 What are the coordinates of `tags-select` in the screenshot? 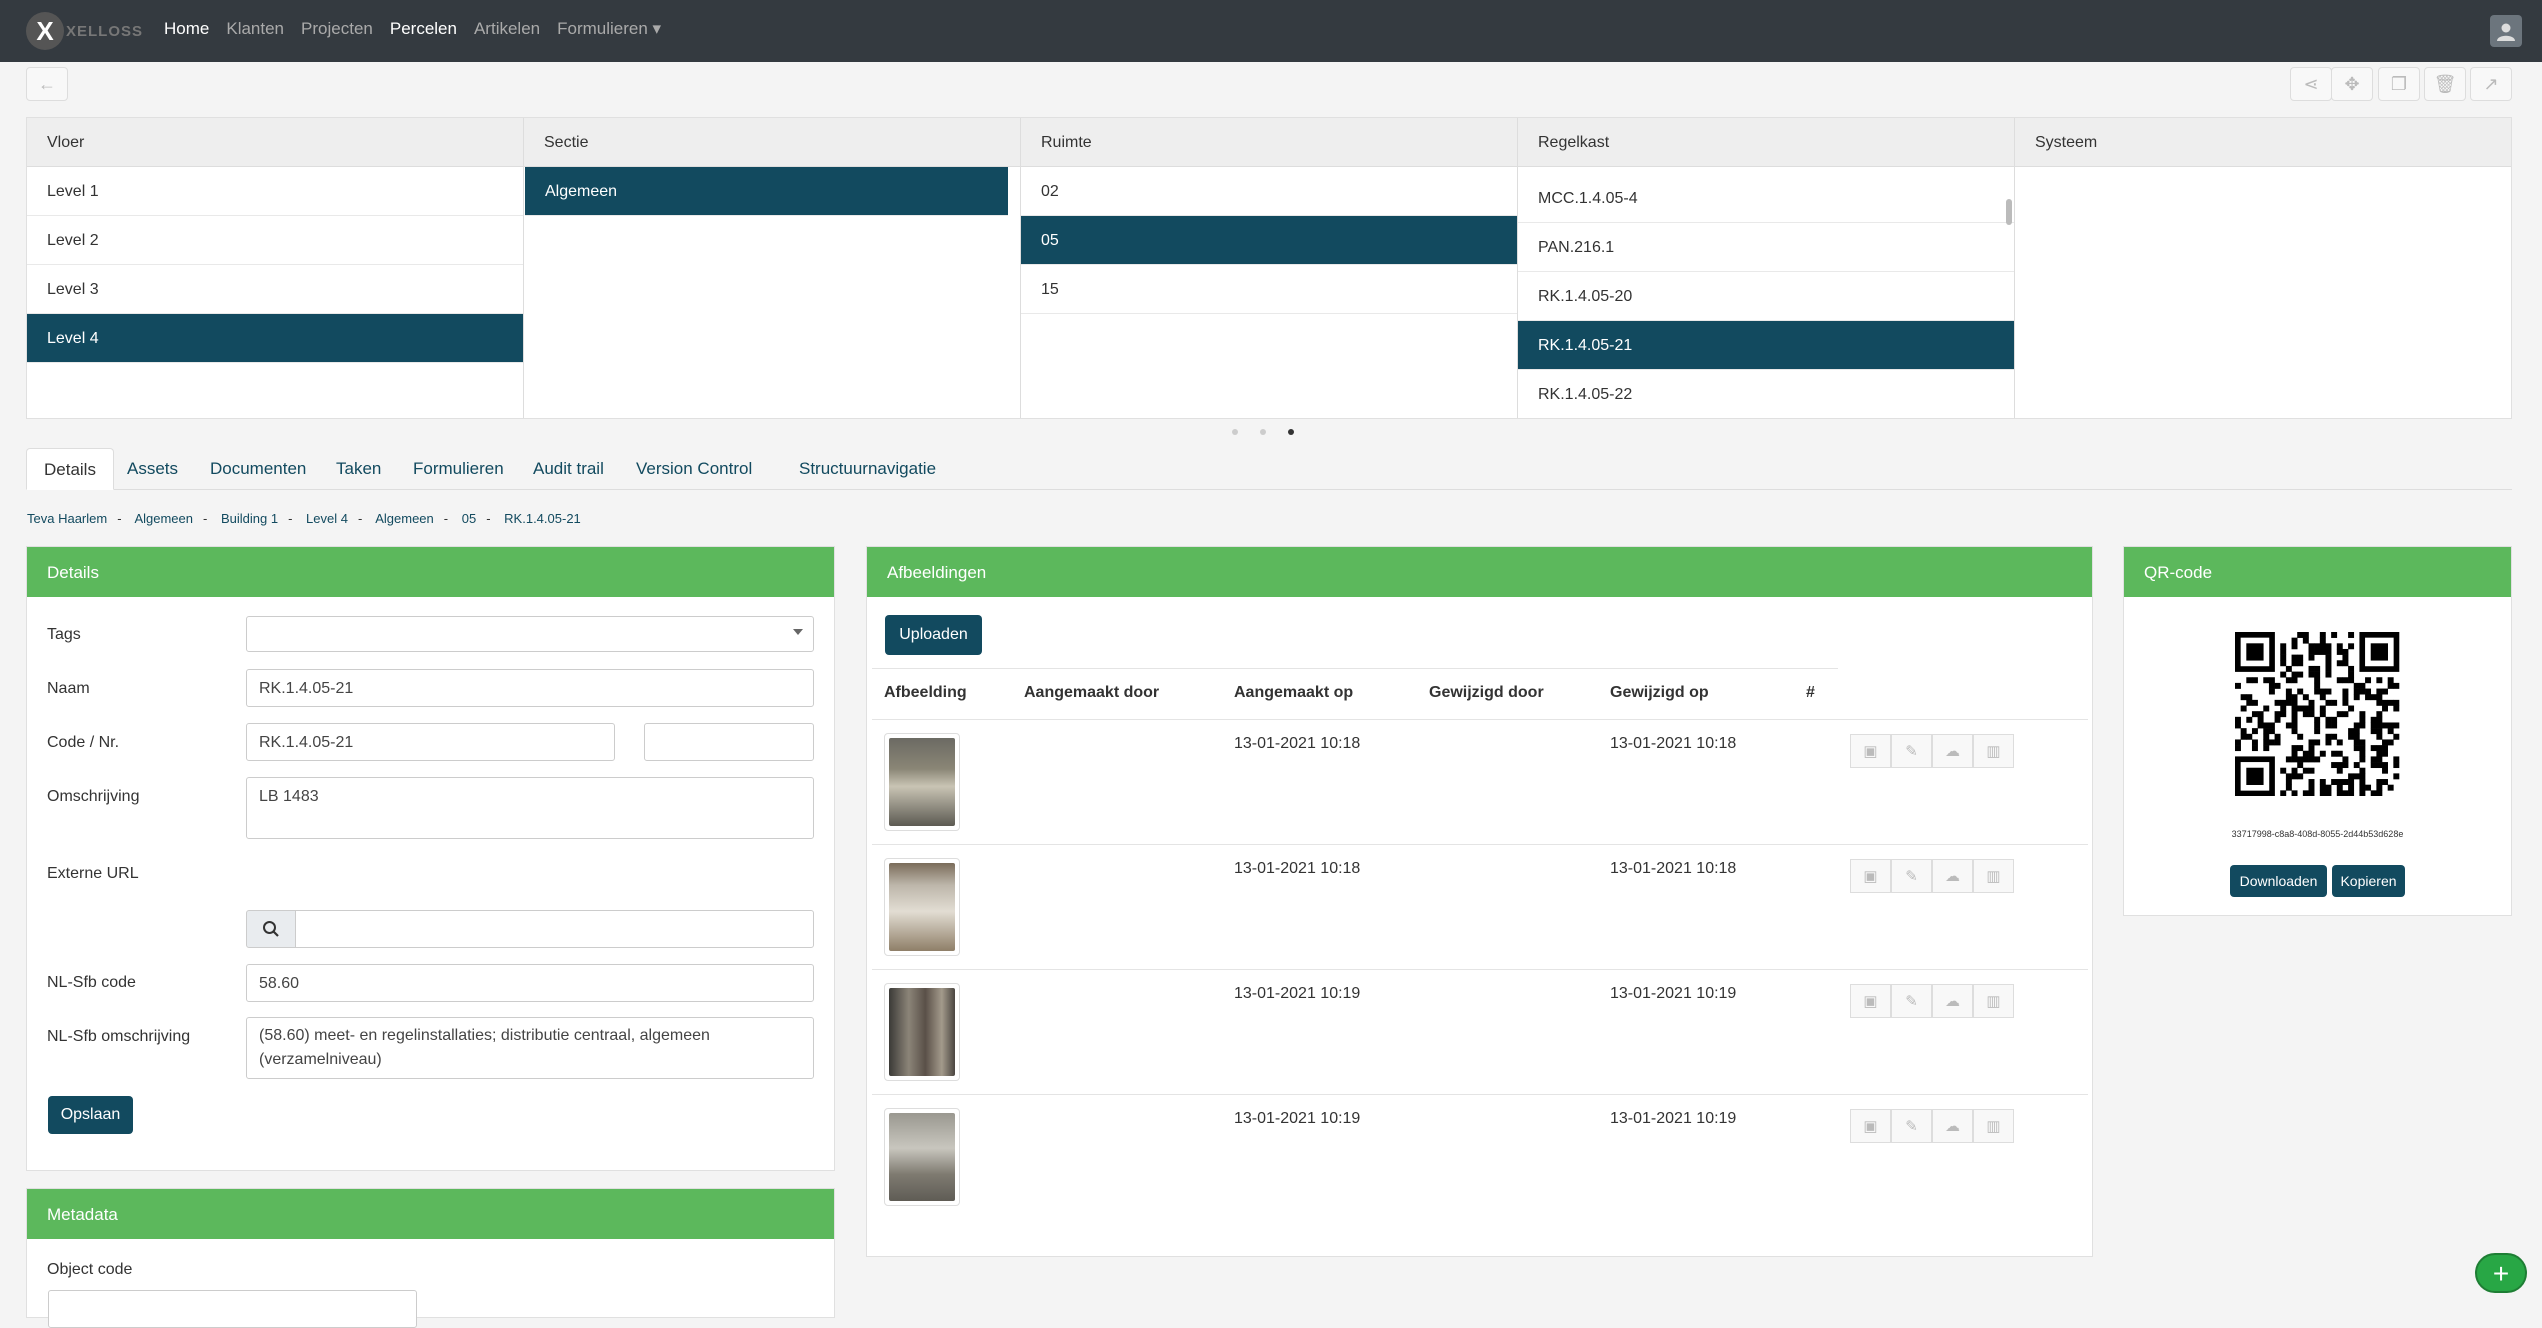 It's located at (530, 634).